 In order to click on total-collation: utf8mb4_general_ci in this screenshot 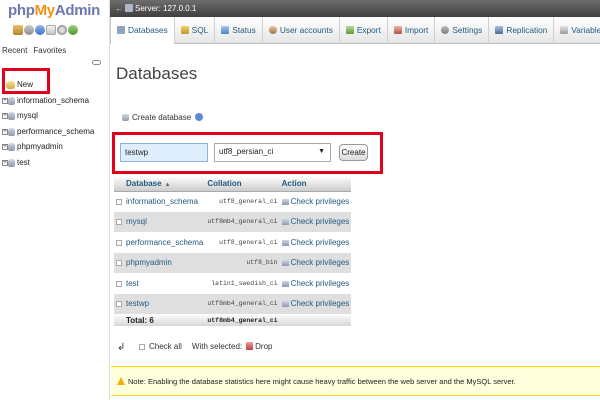, I will do `click(242, 320)`.